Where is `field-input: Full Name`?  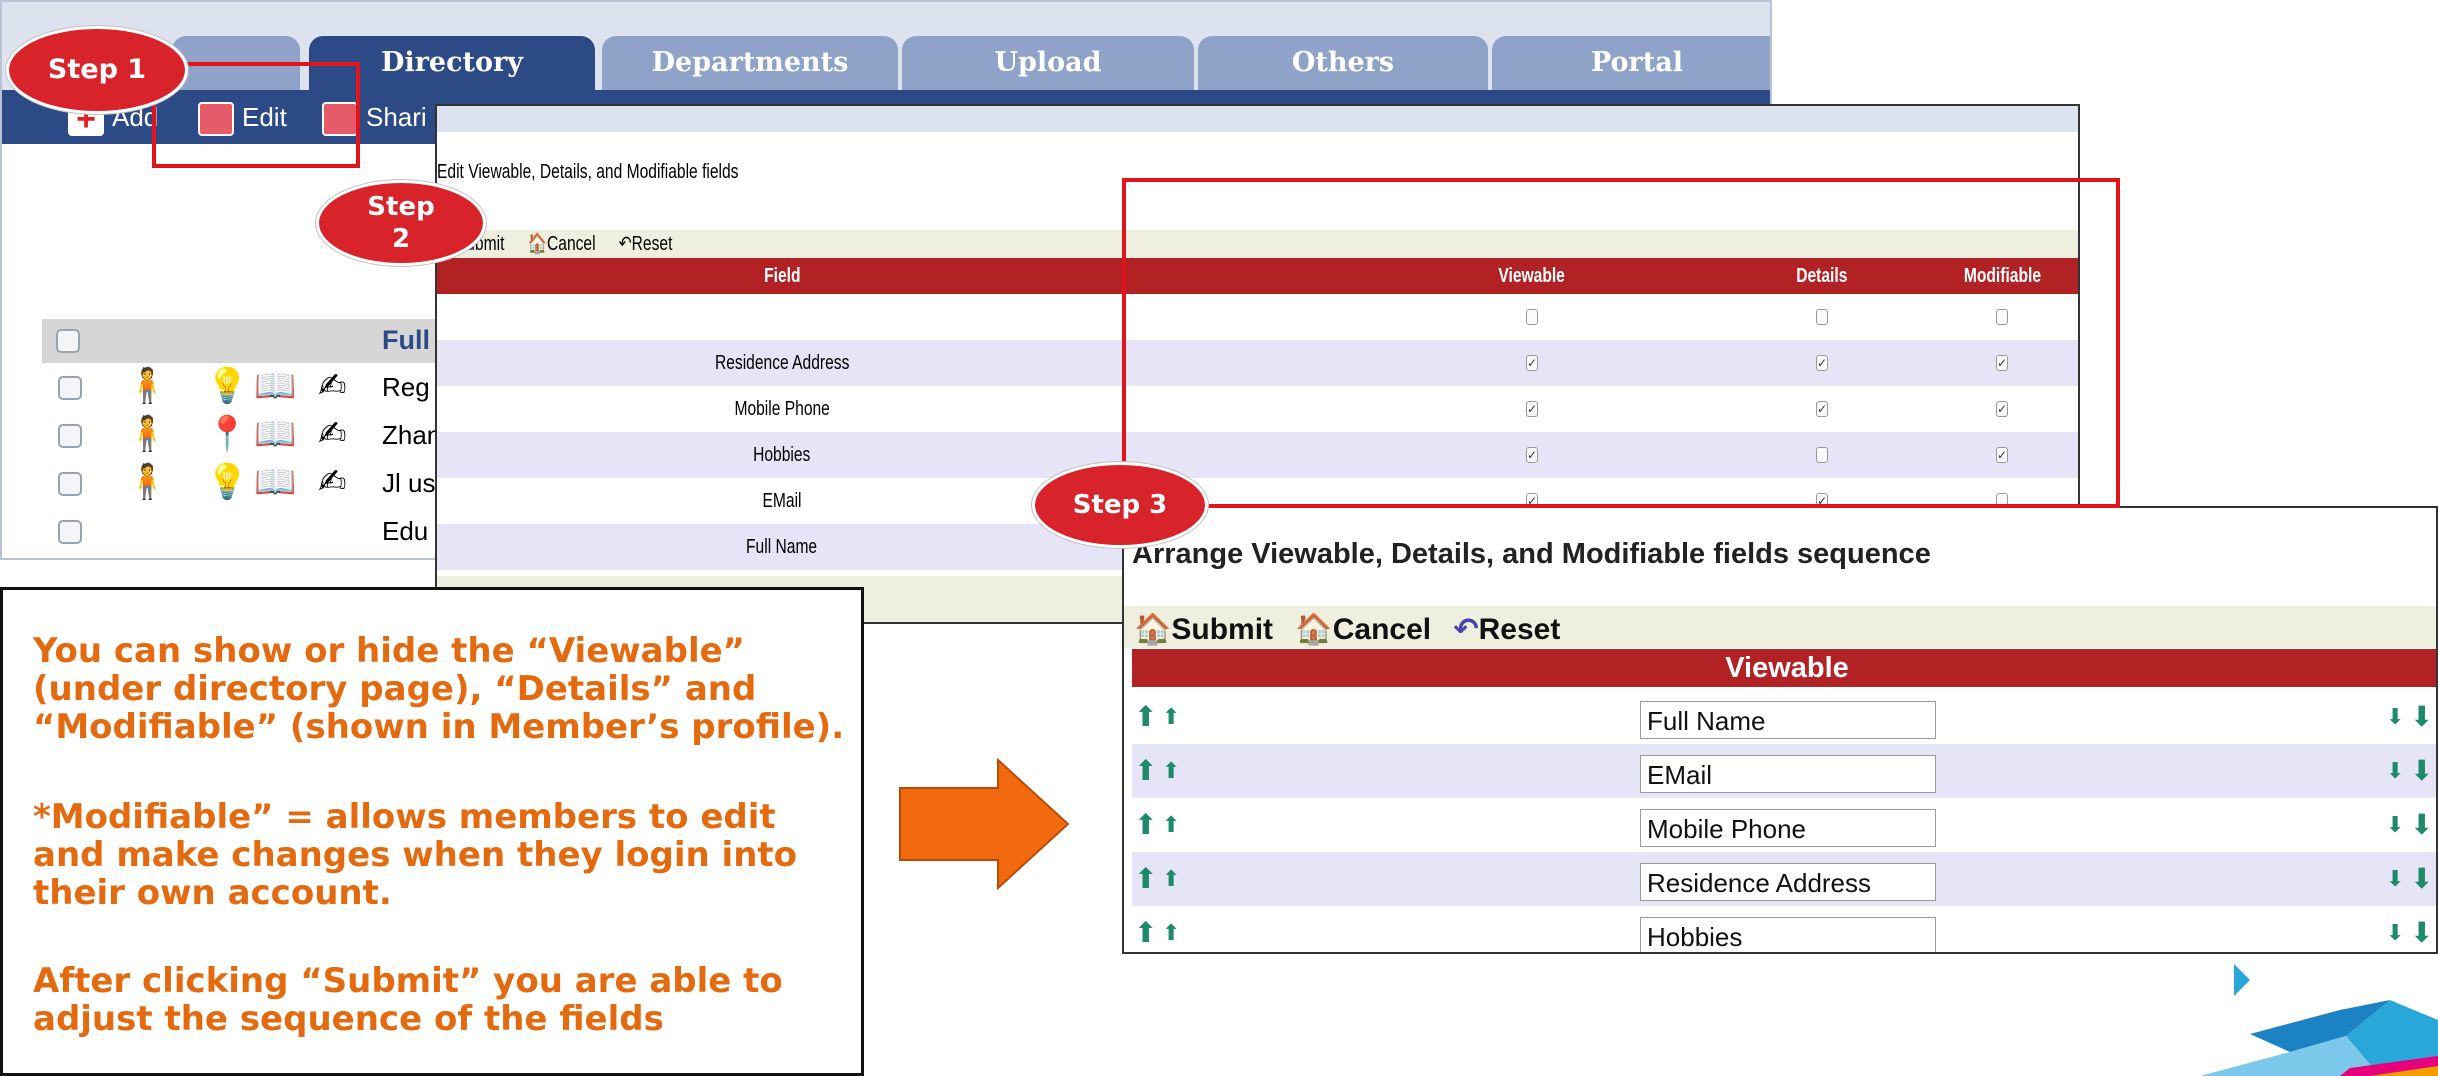
field-input: Full Name is located at coordinates (1788, 720).